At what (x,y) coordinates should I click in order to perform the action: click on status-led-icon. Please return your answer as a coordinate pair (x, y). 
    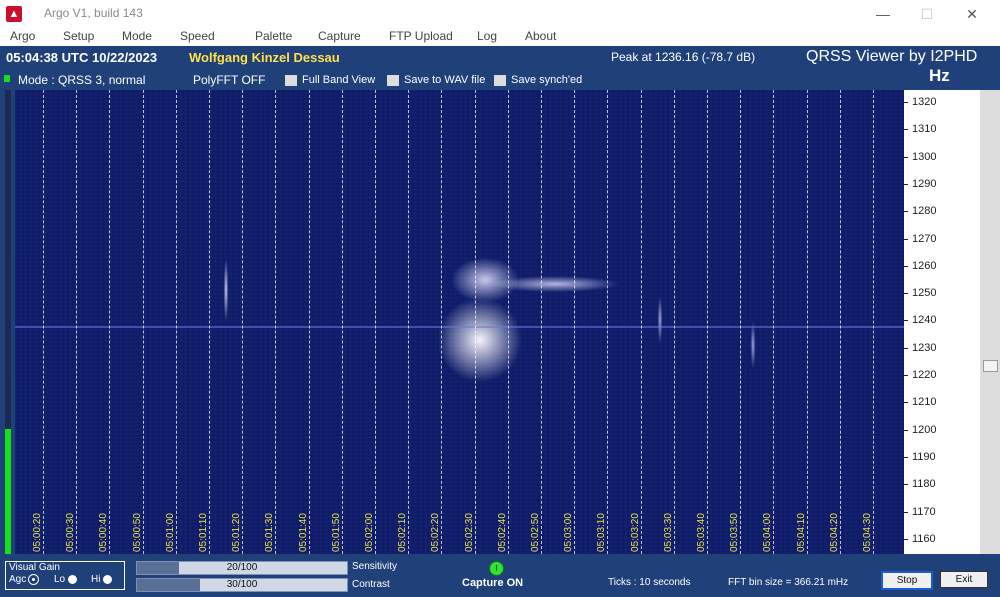
    Looking at the image, I should click on (7, 78).